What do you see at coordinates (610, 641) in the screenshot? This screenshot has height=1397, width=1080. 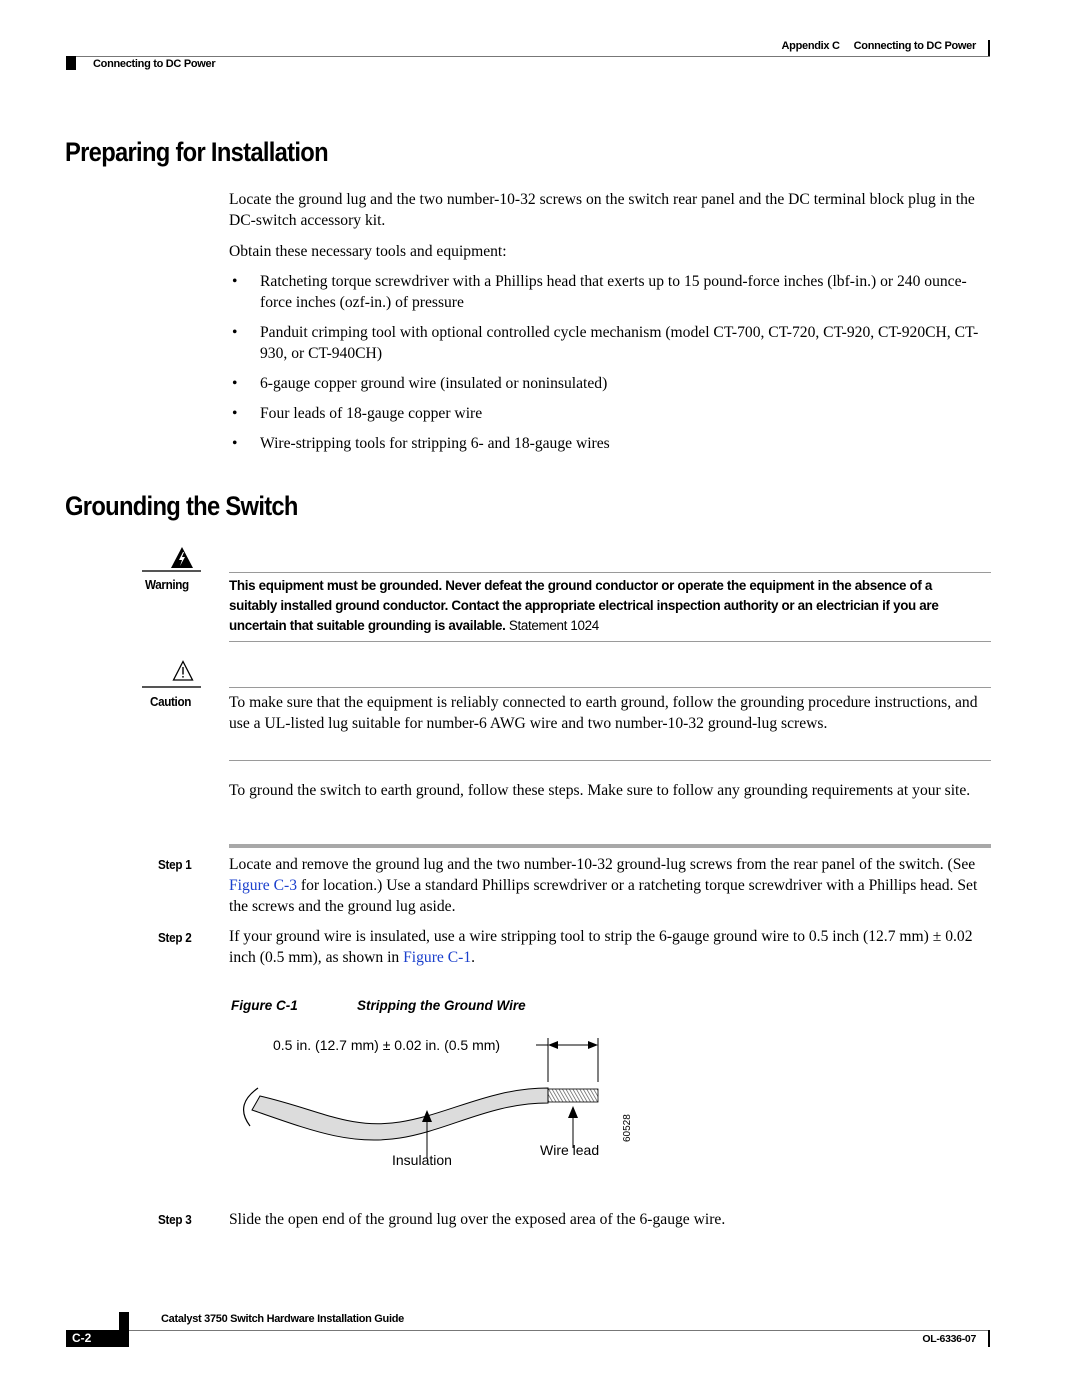 I see `warning-bottom-rule` at bounding box center [610, 641].